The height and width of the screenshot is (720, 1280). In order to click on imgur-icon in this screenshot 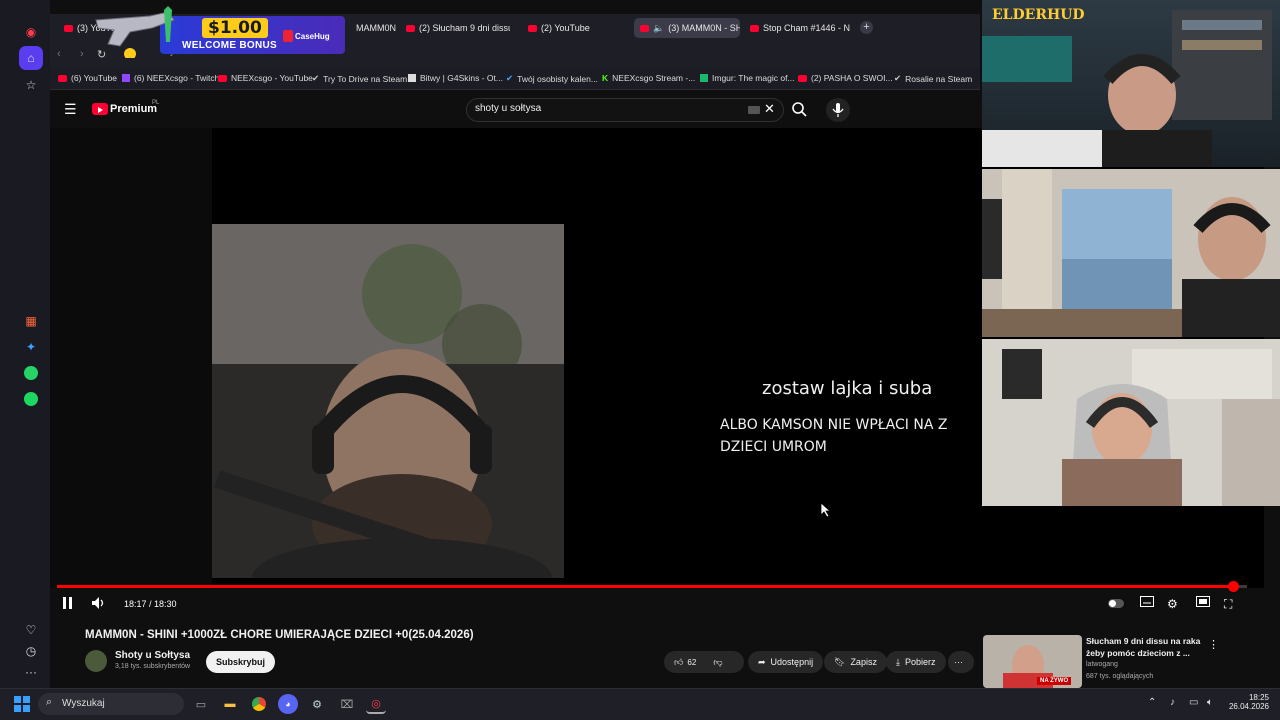, I will do `click(704, 78)`.